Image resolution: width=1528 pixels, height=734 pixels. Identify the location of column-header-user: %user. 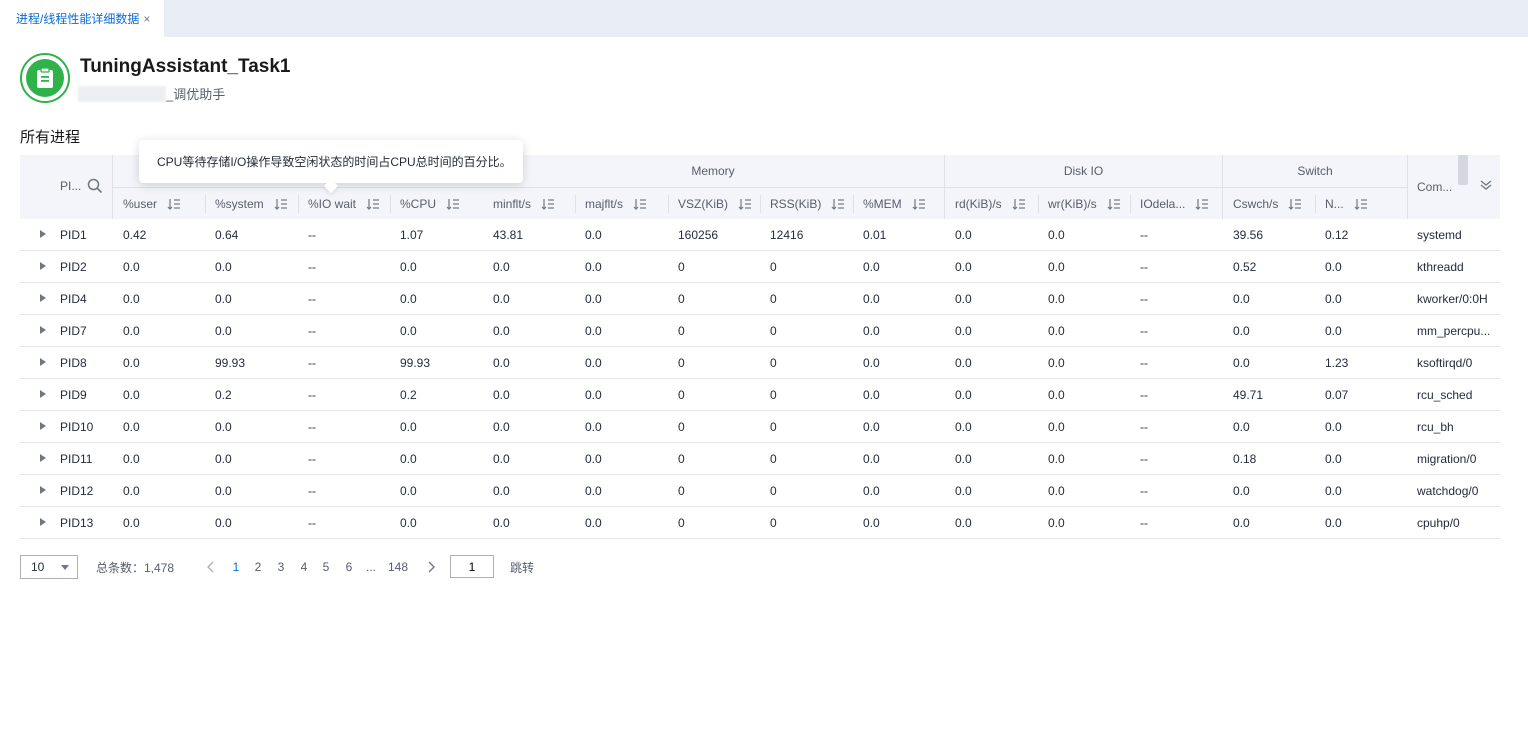
(152, 204).